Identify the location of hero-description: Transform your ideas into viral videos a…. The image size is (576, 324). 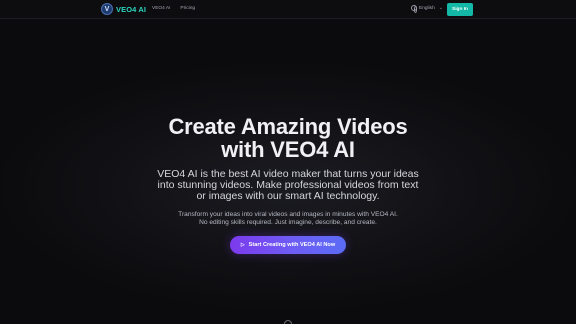
(288, 219).